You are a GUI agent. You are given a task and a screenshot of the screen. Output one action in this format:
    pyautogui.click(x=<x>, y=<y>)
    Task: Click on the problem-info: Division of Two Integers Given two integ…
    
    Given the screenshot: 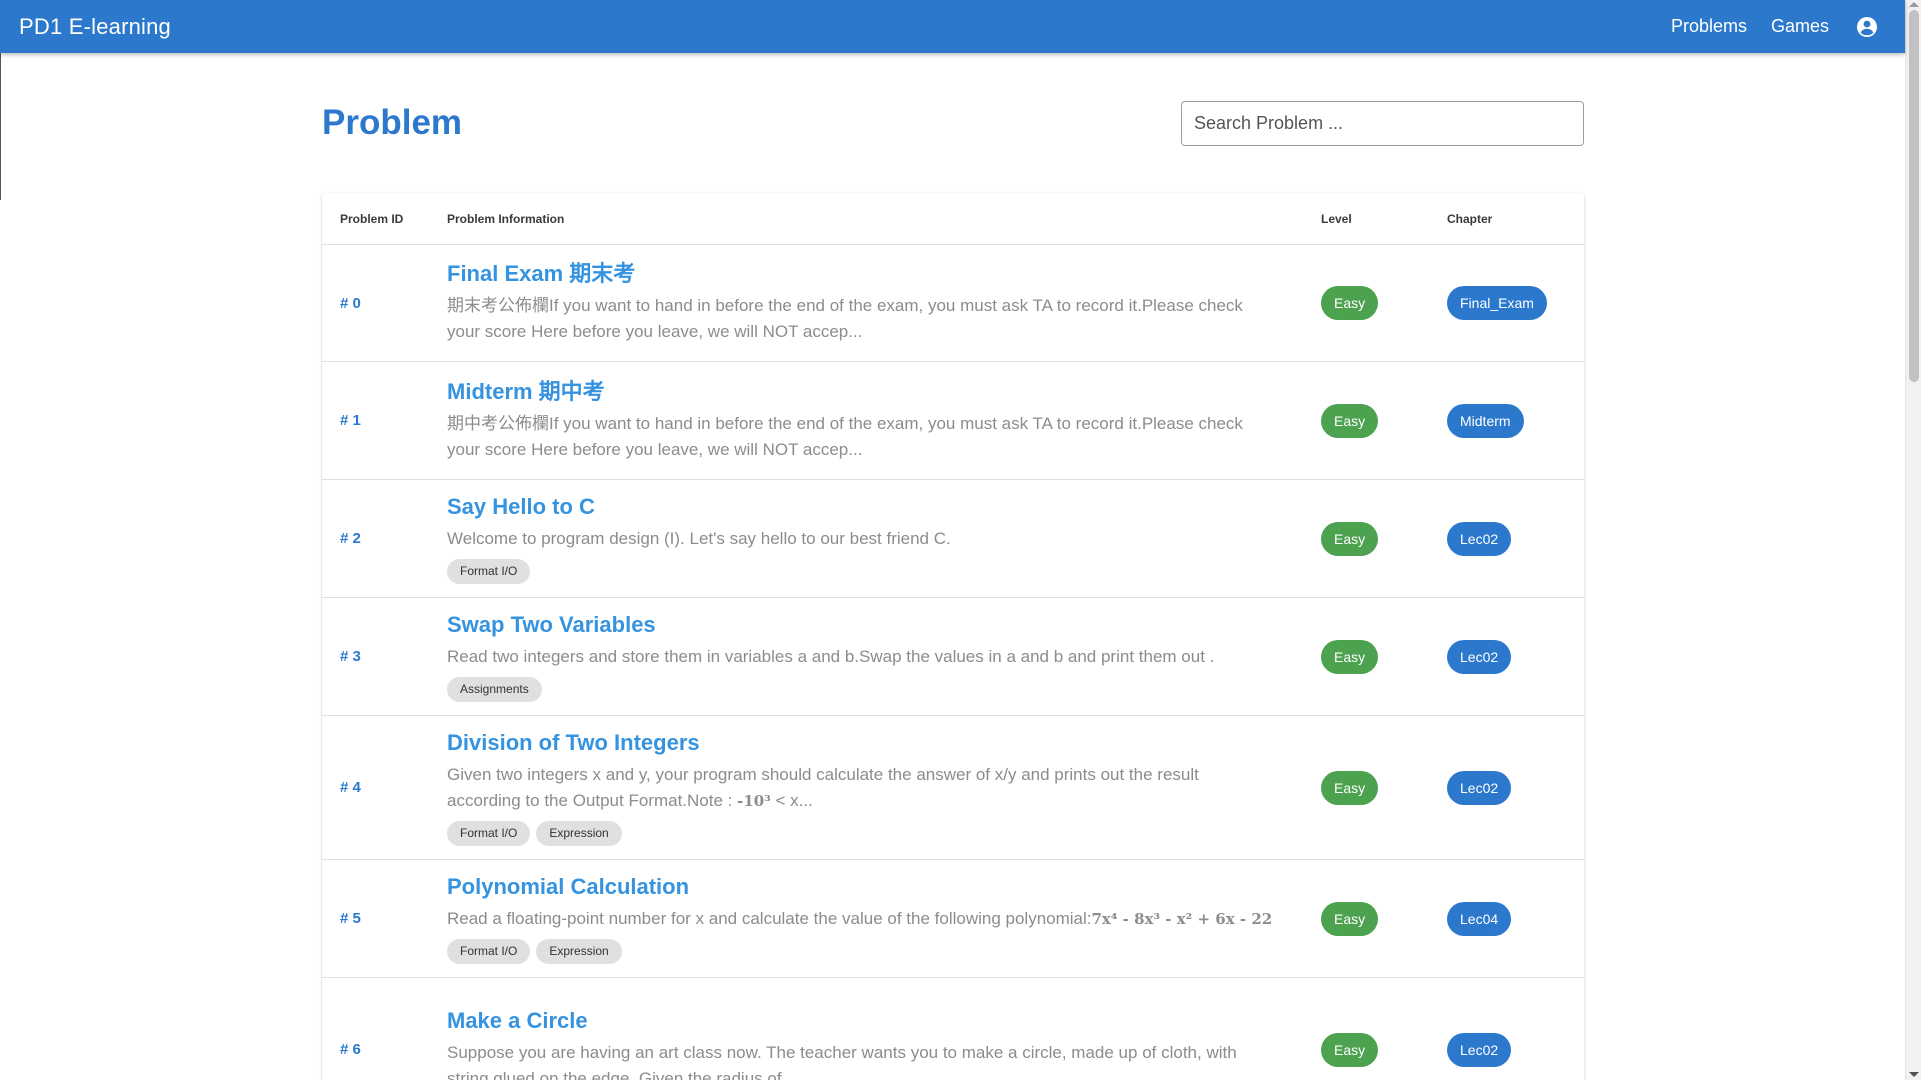 What is the action you would take?
    pyautogui.click(x=884, y=788)
    